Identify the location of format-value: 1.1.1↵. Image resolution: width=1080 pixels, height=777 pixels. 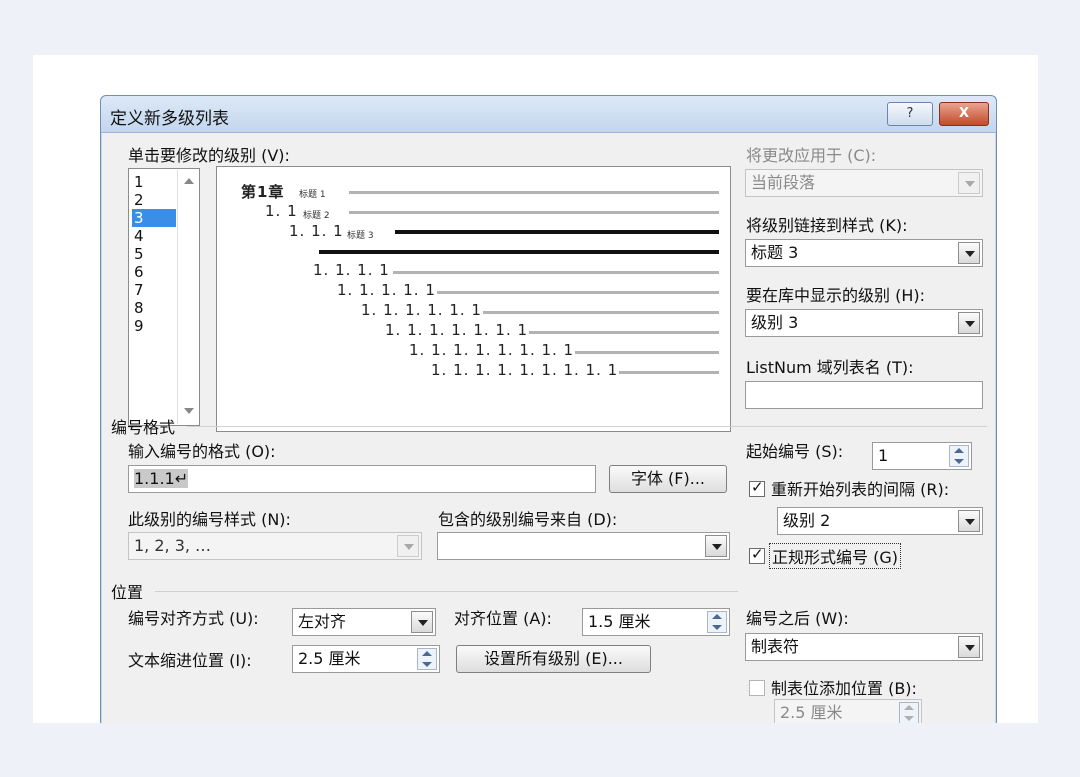
(161, 478).